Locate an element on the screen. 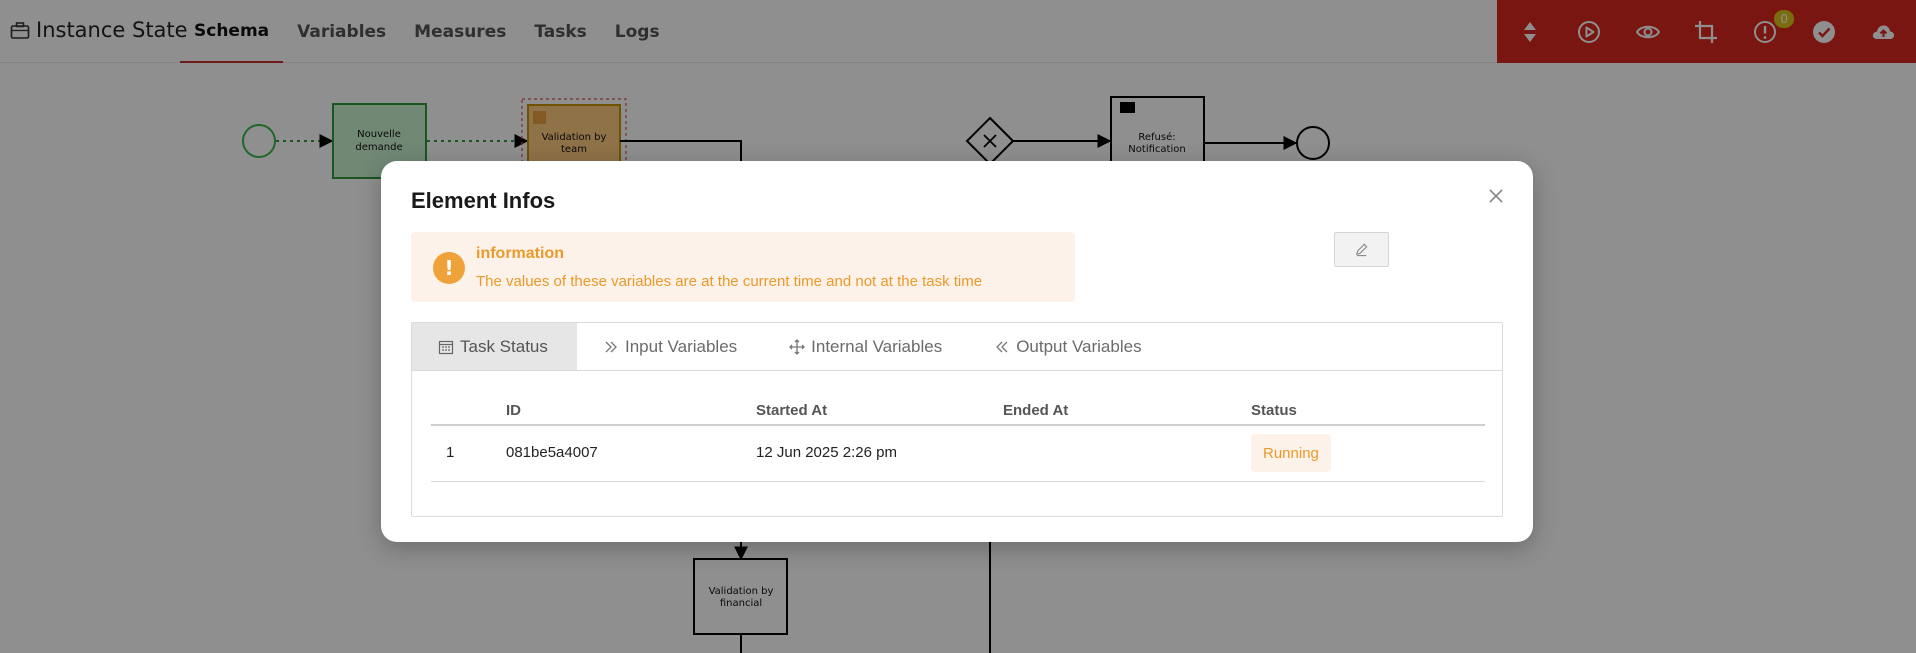  tab-label: Input Variables is located at coordinates (681, 346).